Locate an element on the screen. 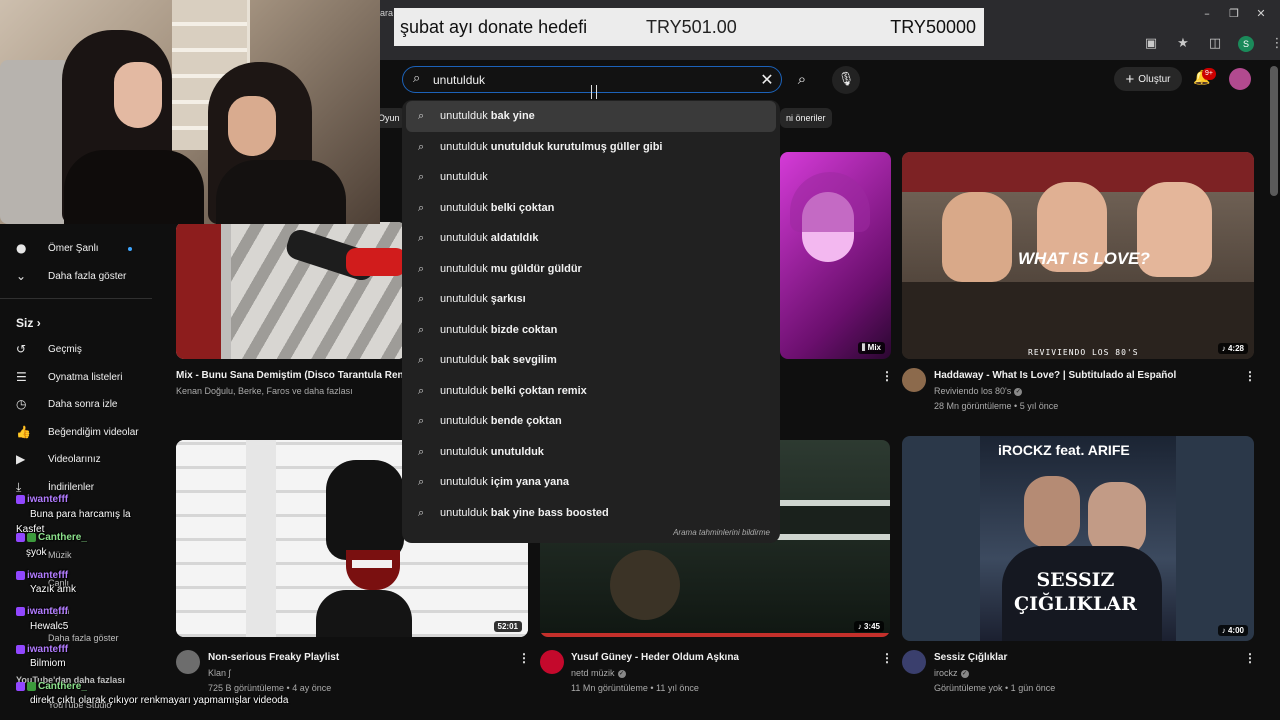  minimize-button: – is located at coordinates (1207, 14).